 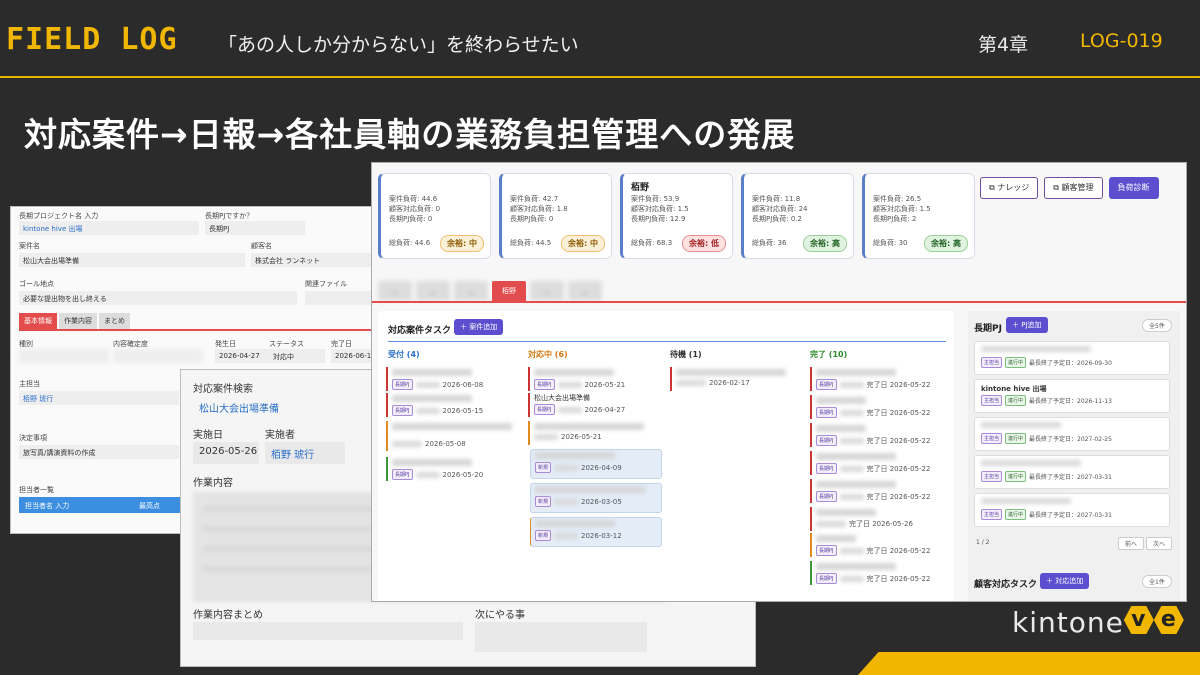 What do you see at coordinates (898, 384) in the screenshot?
I see `task-date: 完了日 2026-05-22` at bounding box center [898, 384].